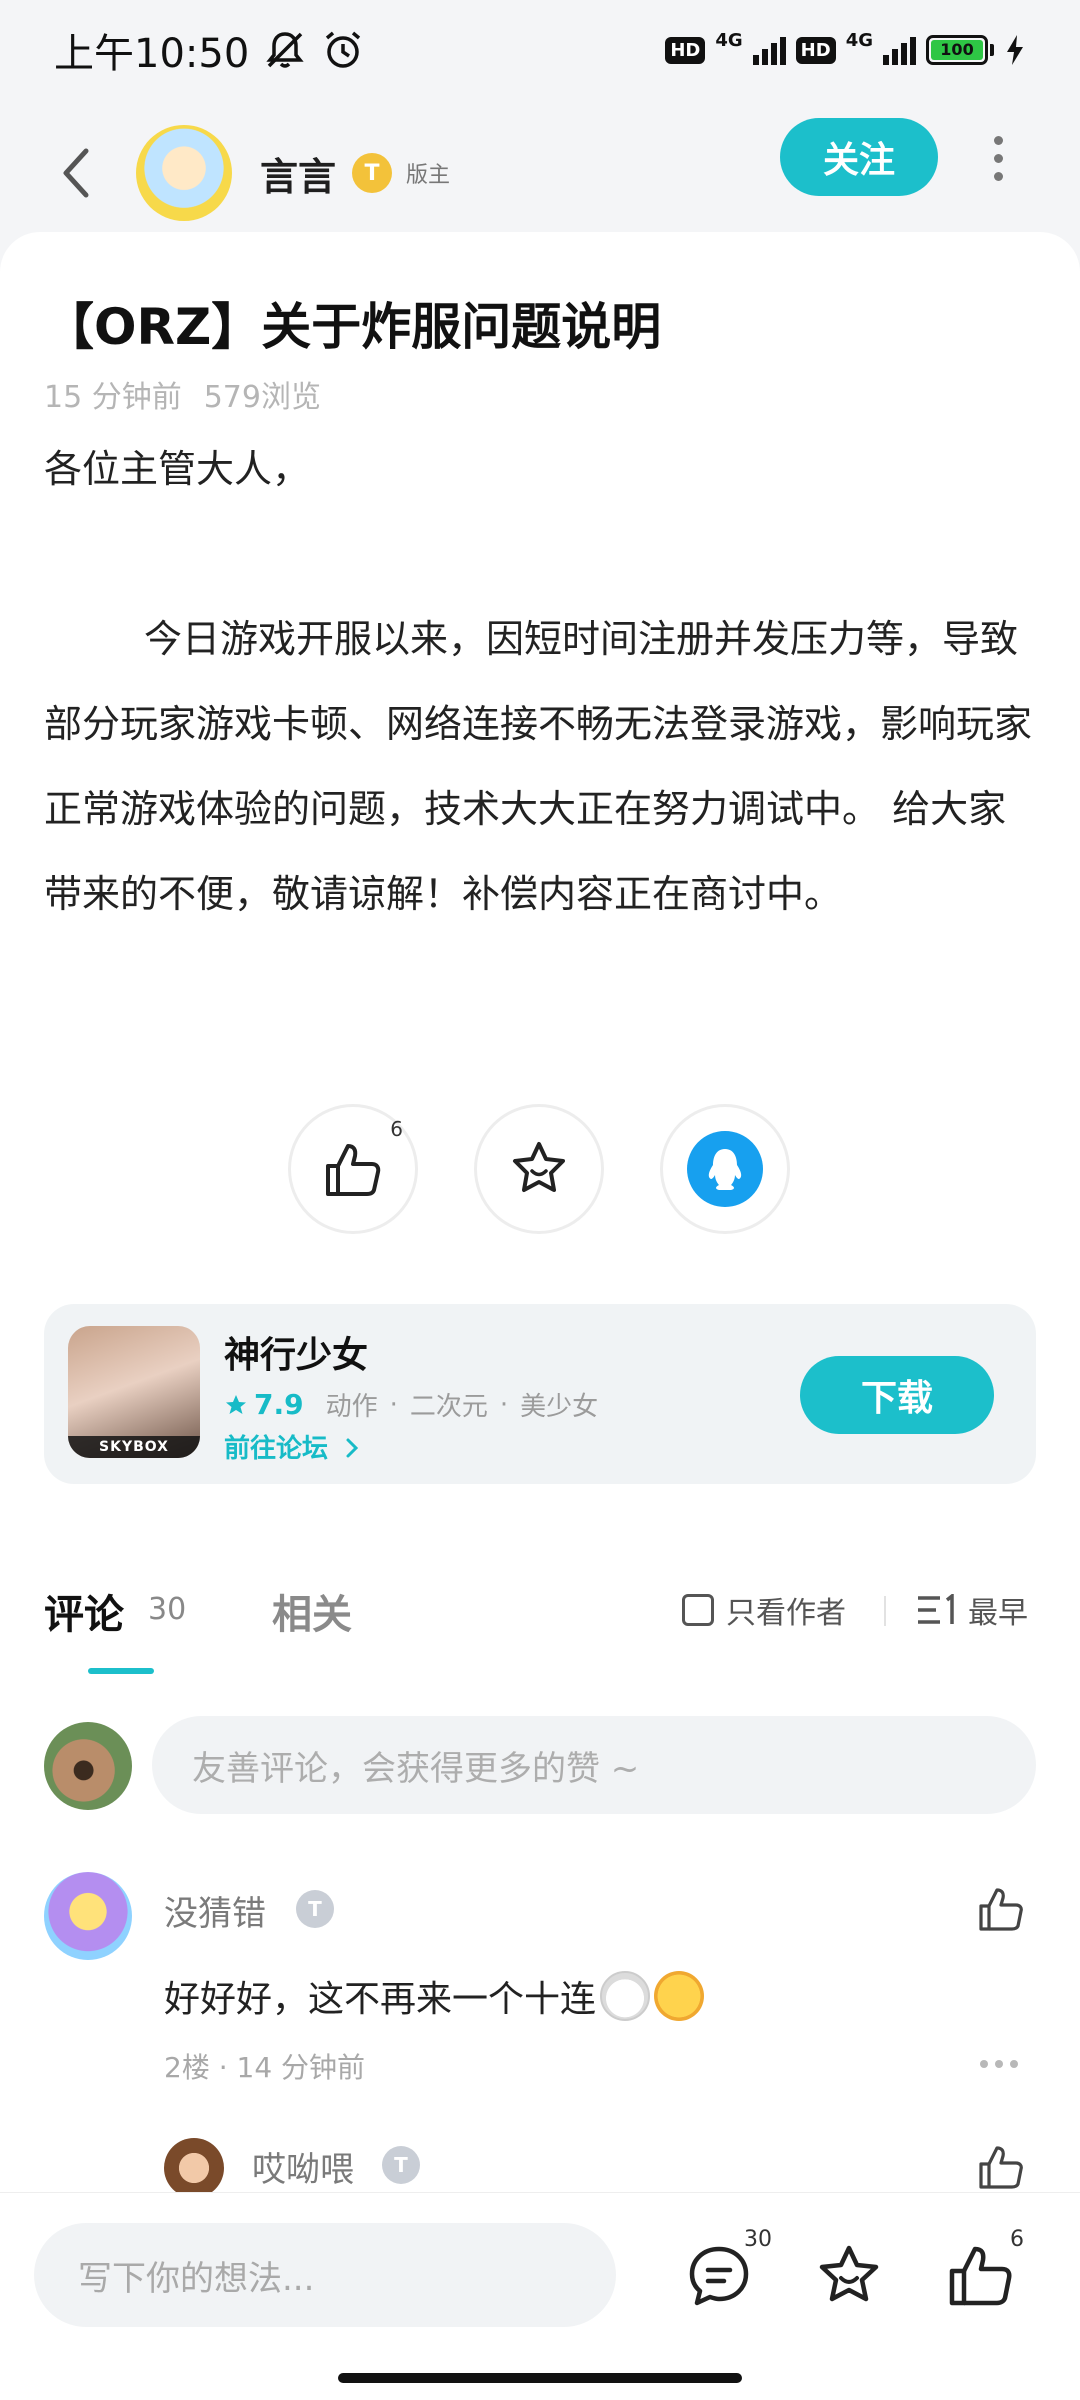  What do you see at coordinates (999, 2064) in the screenshot?
I see `comment-more-button` at bounding box center [999, 2064].